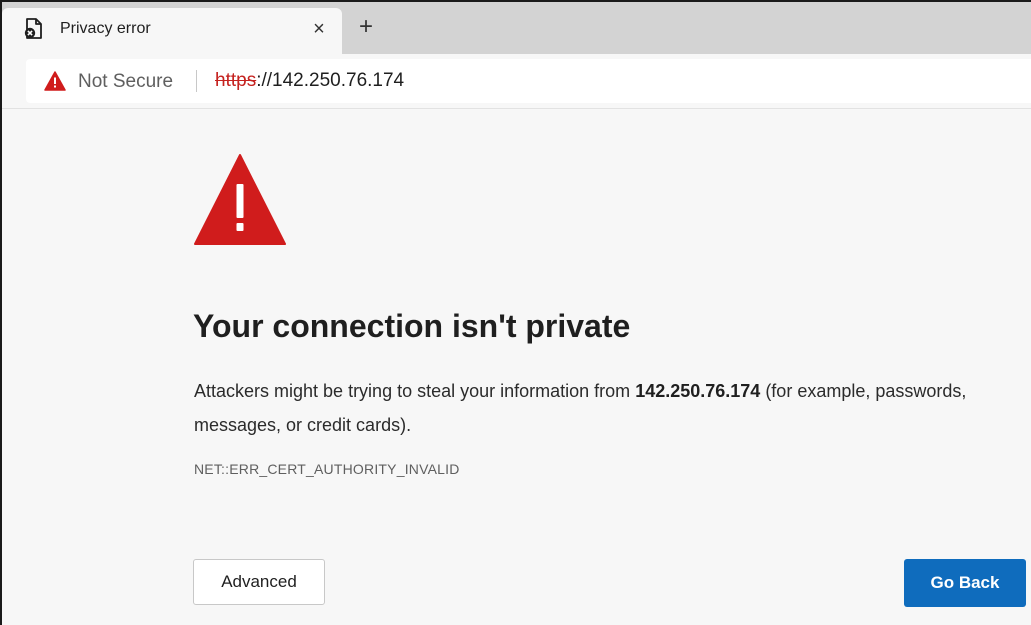 The width and height of the screenshot is (1031, 625). What do you see at coordinates (330, 80) in the screenshot?
I see `url-host: ://142.250.76.174` at bounding box center [330, 80].